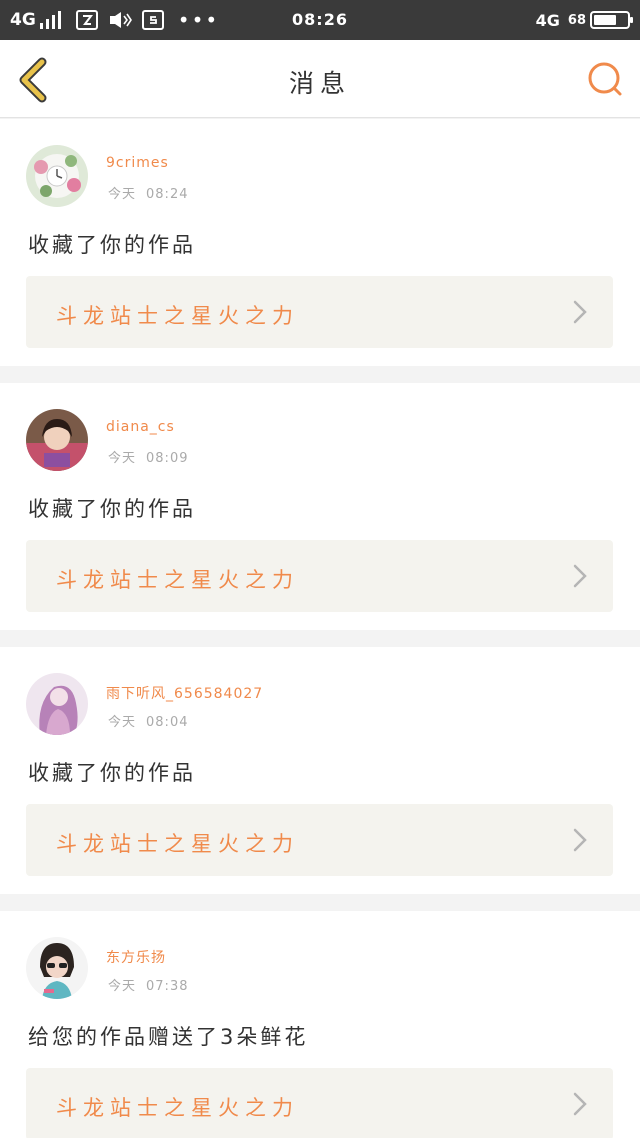  Describe the element at coordinates (611, 20) in the screenshot. I see `battery-icon` at that location.